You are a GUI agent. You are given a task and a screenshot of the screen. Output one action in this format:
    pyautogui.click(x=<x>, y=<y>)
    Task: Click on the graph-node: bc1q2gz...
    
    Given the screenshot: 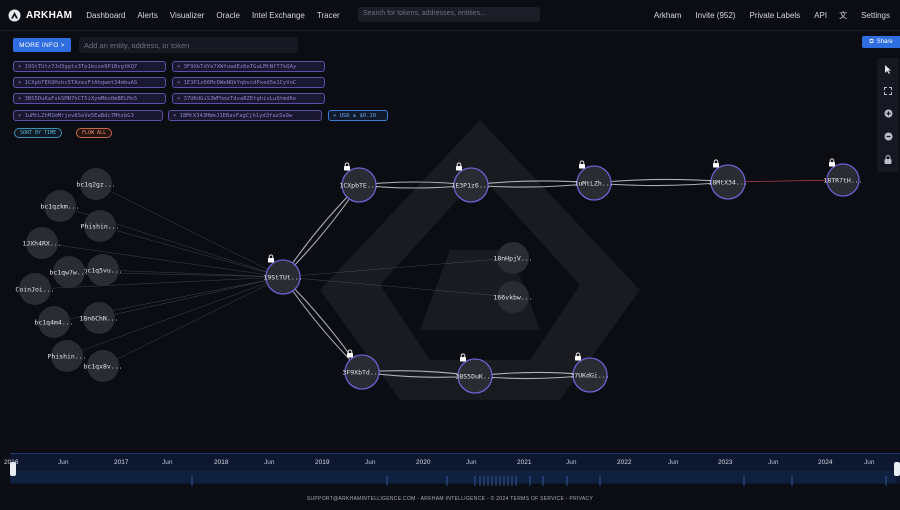 What is the action you would take?
    pyautogui.click(x=96, y=184)
    